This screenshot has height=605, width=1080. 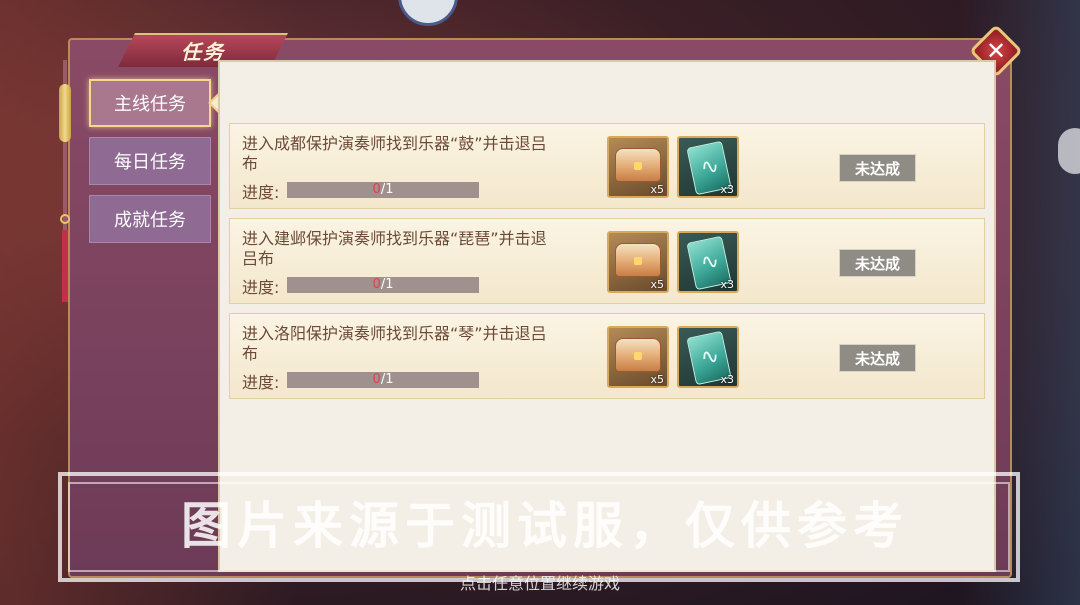 I want to click on continue-hint: 点击任意位置继续游戏, so click(x=540, y=582).